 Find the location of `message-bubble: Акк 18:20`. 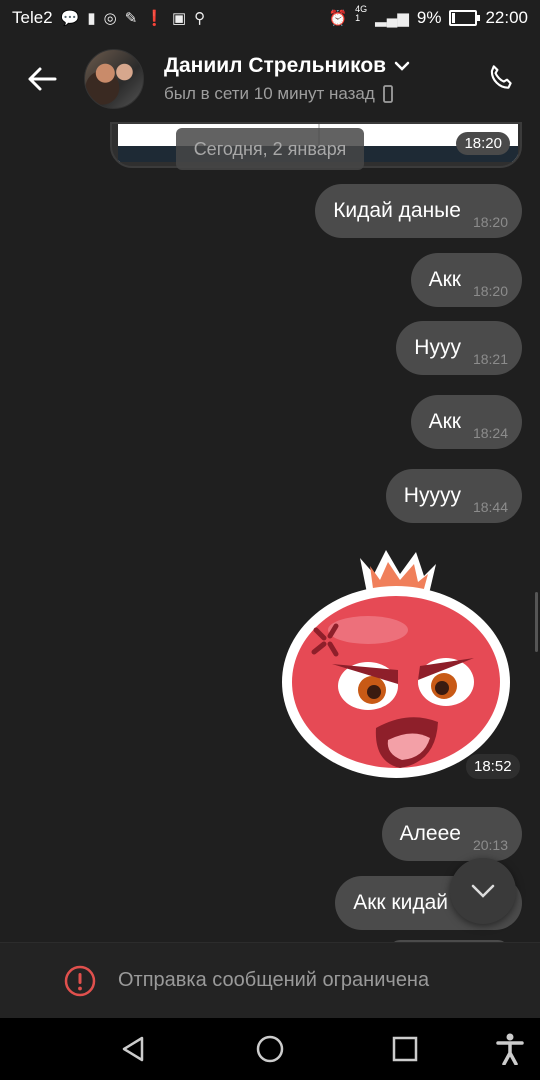

message-bubble: Акк 18:20 is located at coordinates (466, 280).